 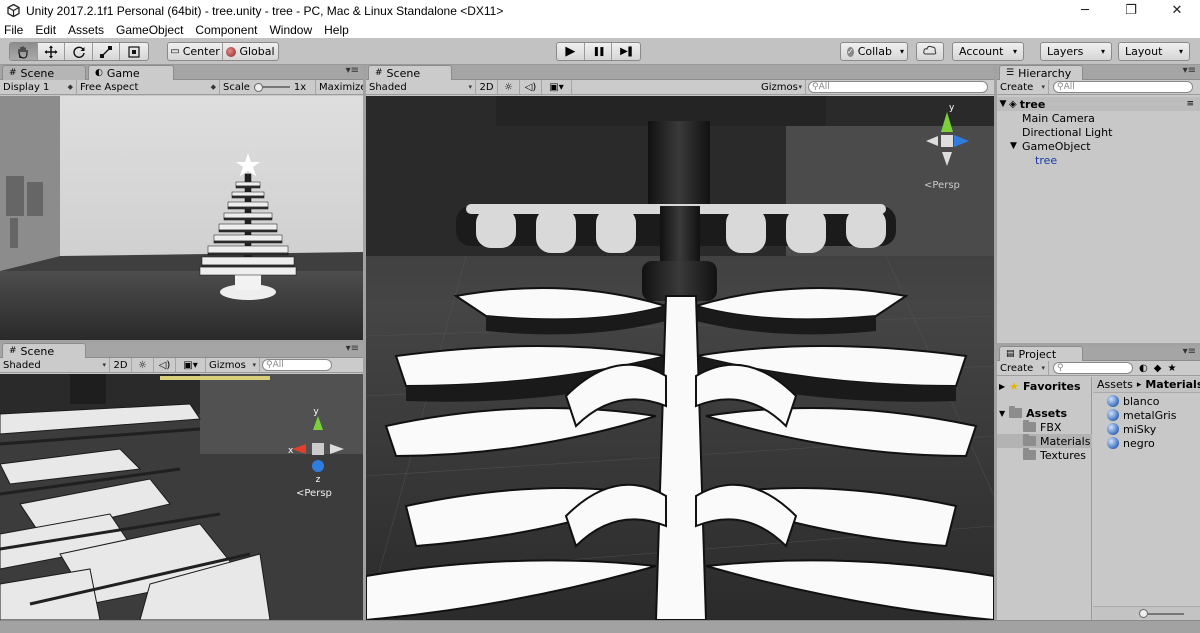 What do you see at coordinates (24, 51) in the screenshot?
I see `hand-tool-icon` at bounding box center [24, 51].